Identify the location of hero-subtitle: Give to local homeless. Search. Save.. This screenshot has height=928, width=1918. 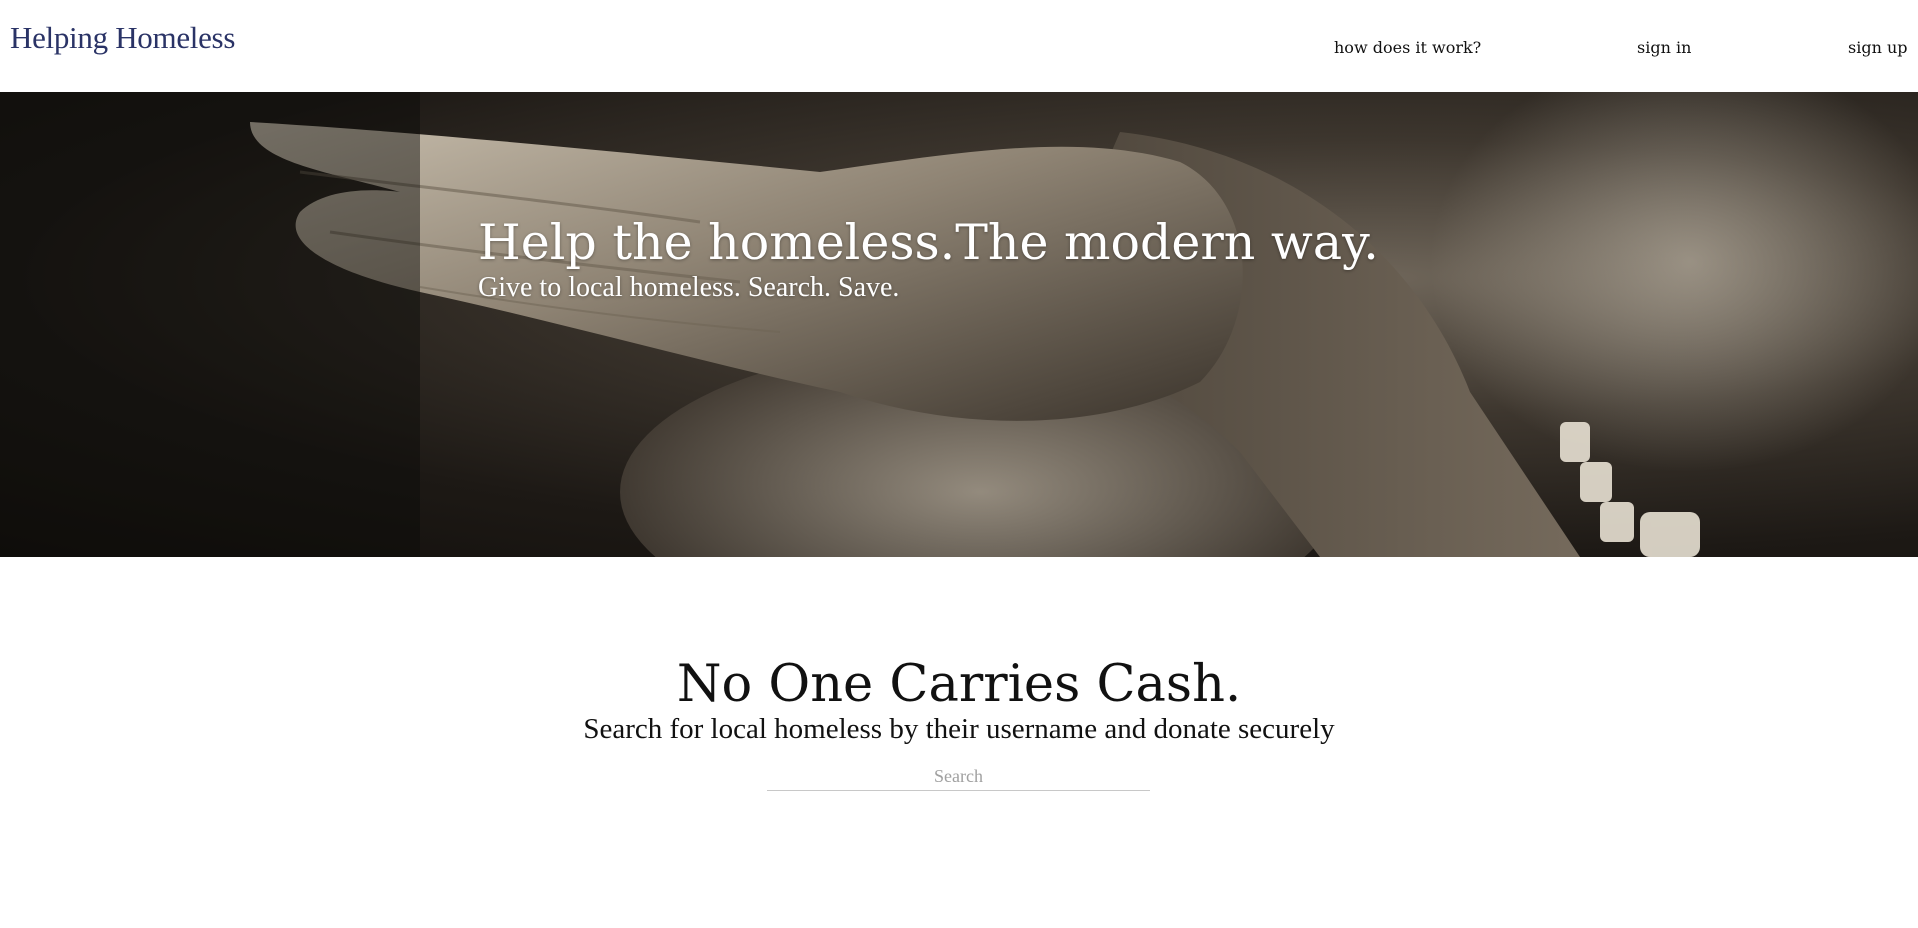
(689, 287).